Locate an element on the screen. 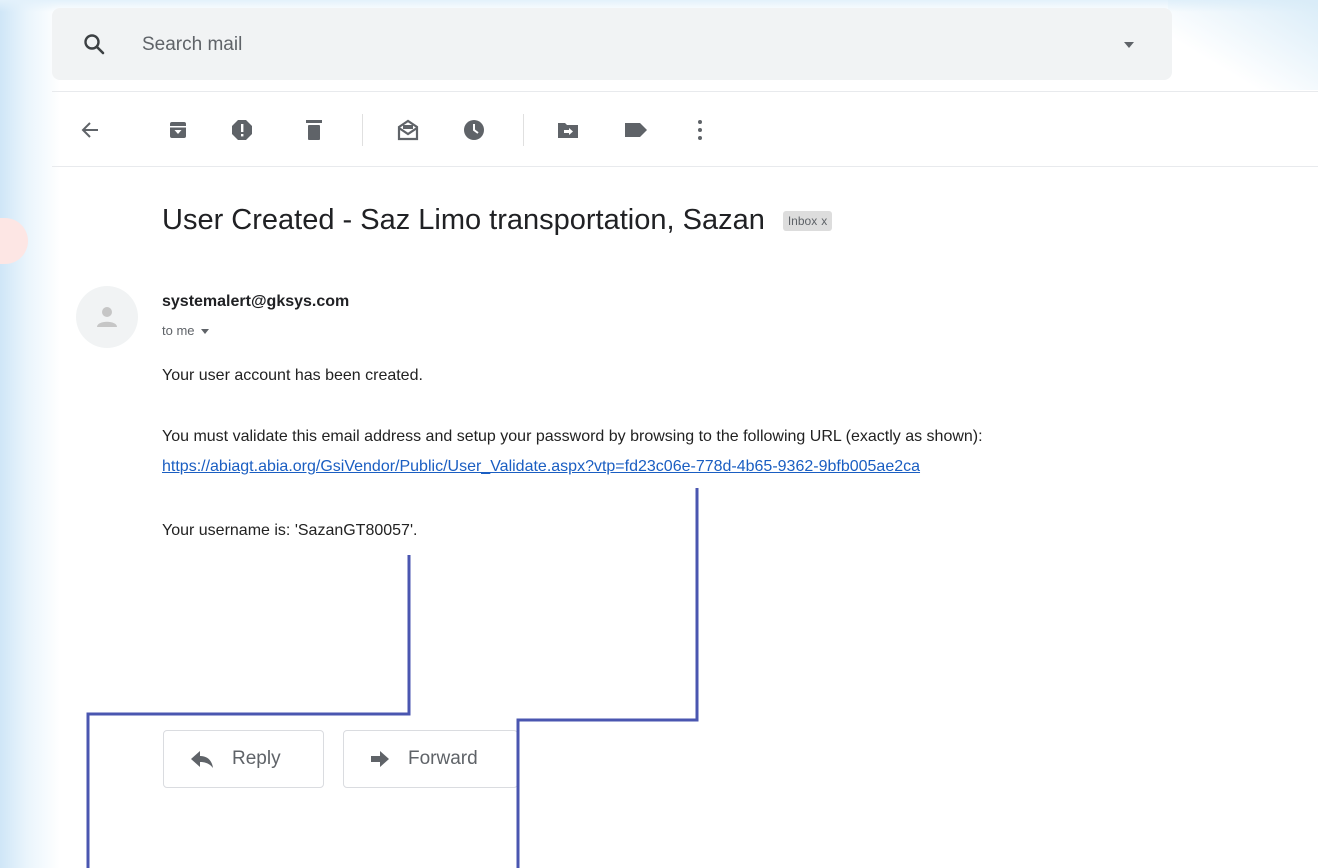 This screenshot has width=1318, height=868. labels-icon is located at coordinates (636, 130).